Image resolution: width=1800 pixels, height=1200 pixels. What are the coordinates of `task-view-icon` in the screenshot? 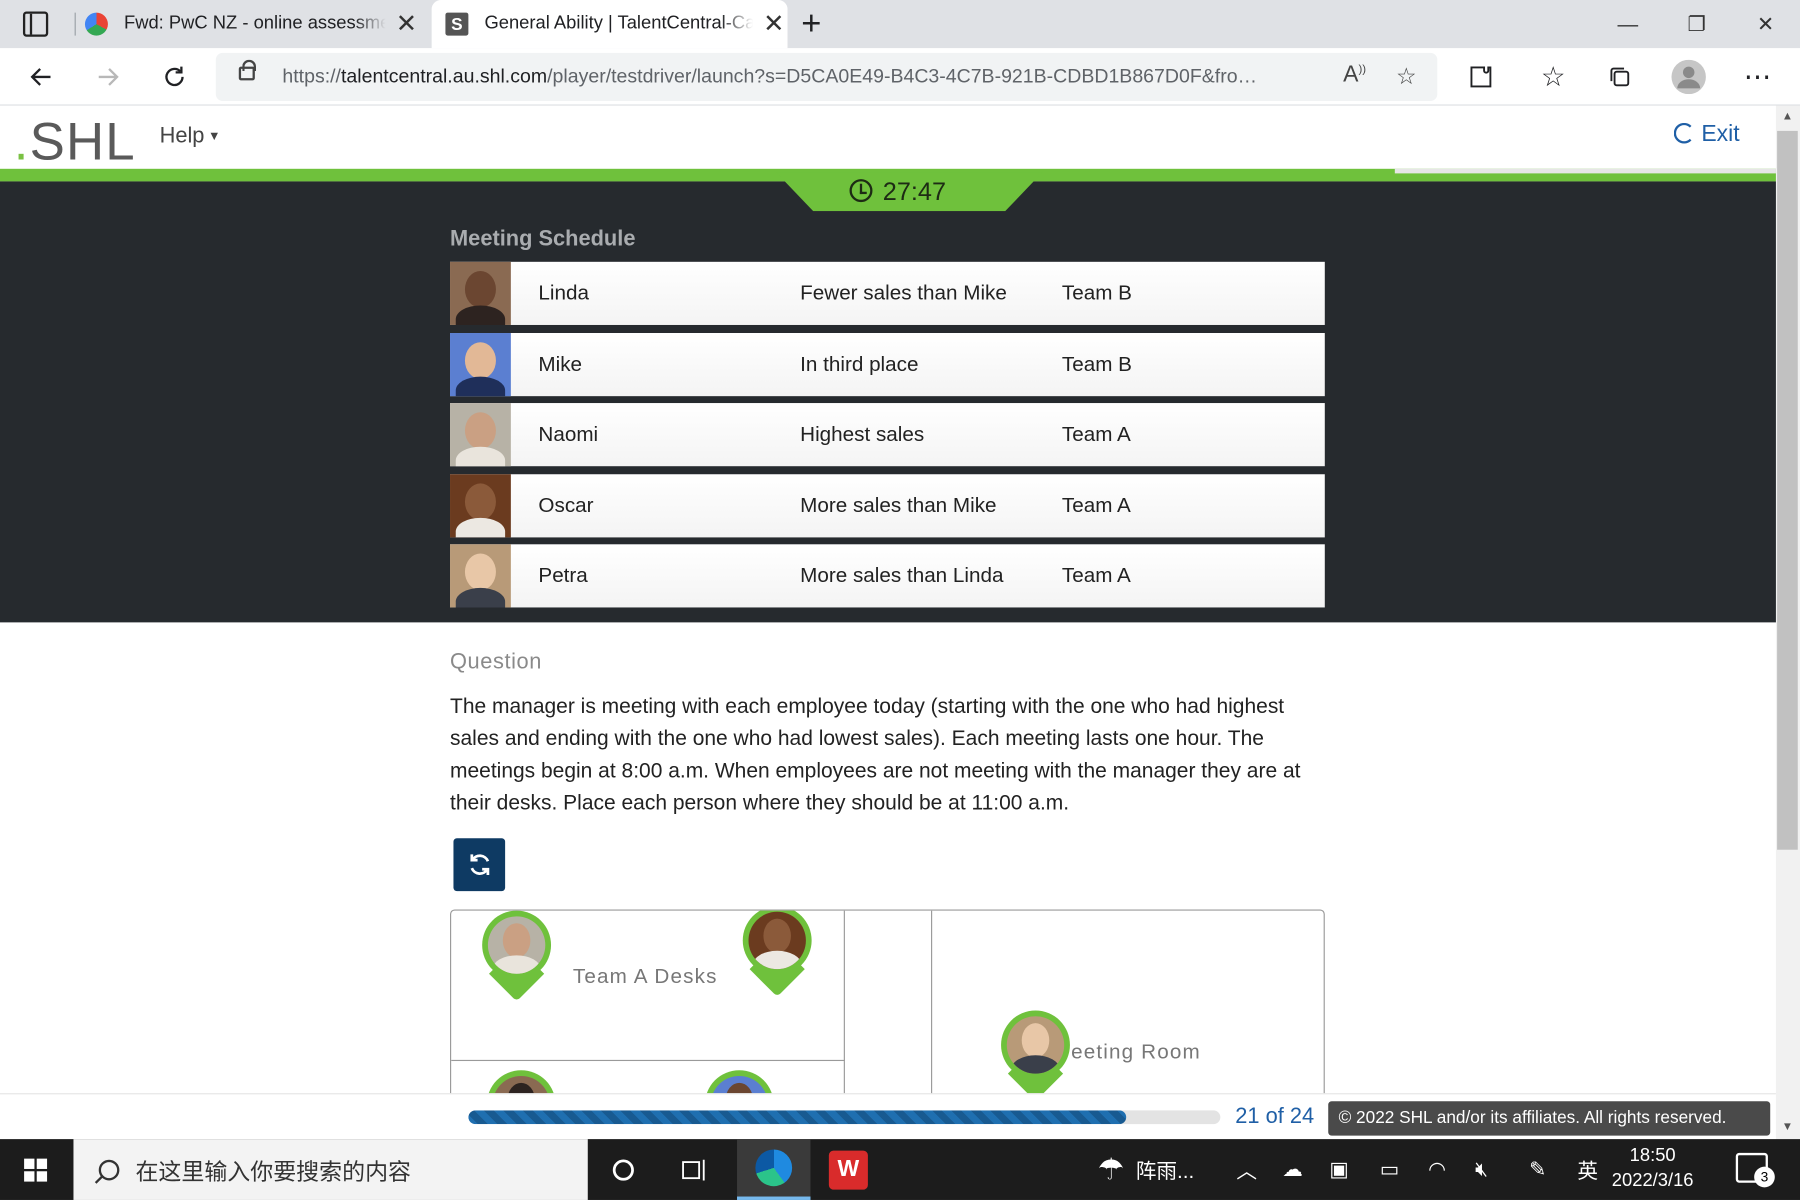 It's located at (694, 1169).